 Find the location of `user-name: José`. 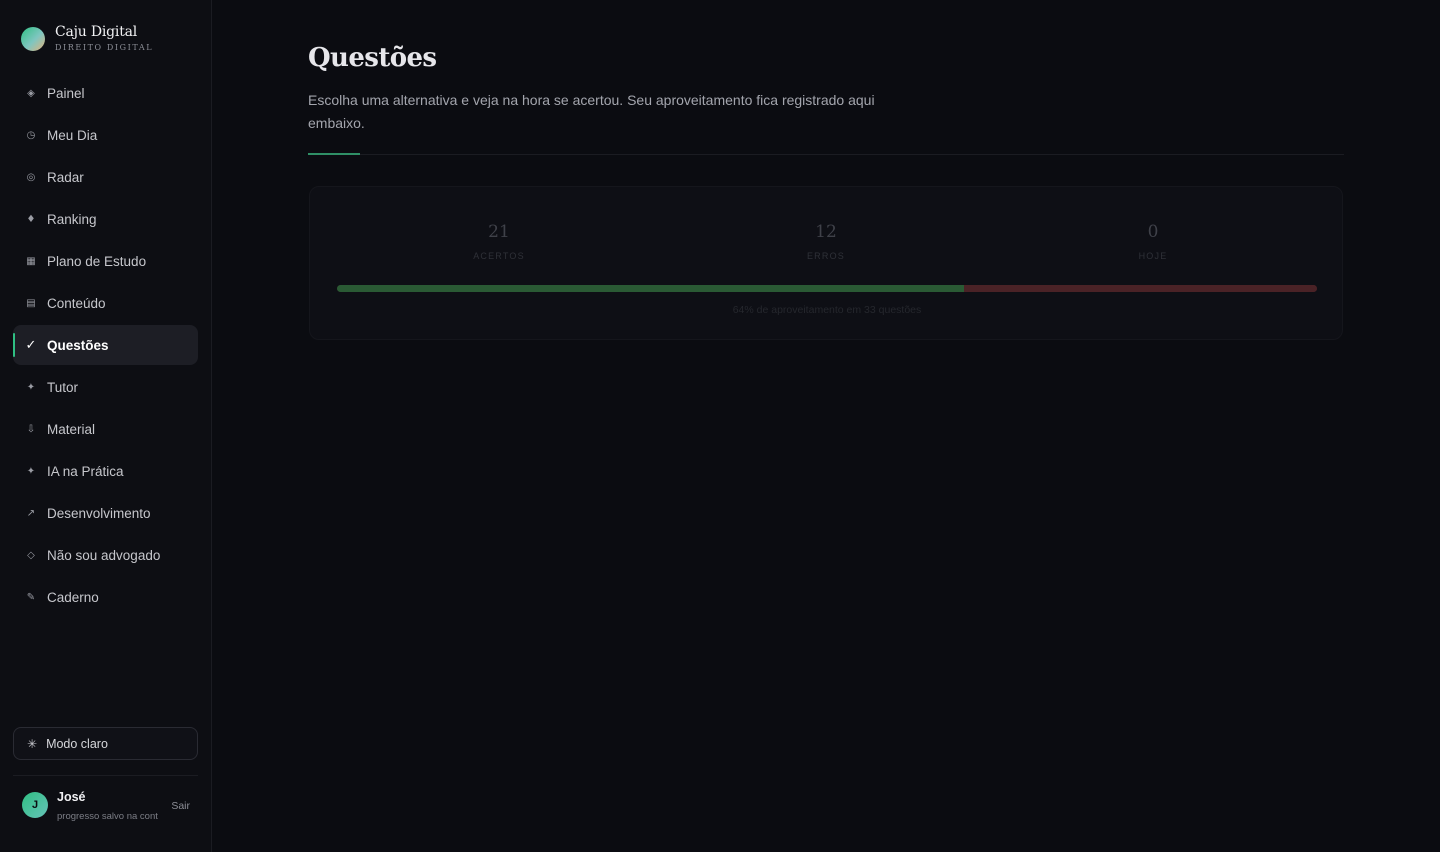

user-name: José is located at coordinates (71, 797).